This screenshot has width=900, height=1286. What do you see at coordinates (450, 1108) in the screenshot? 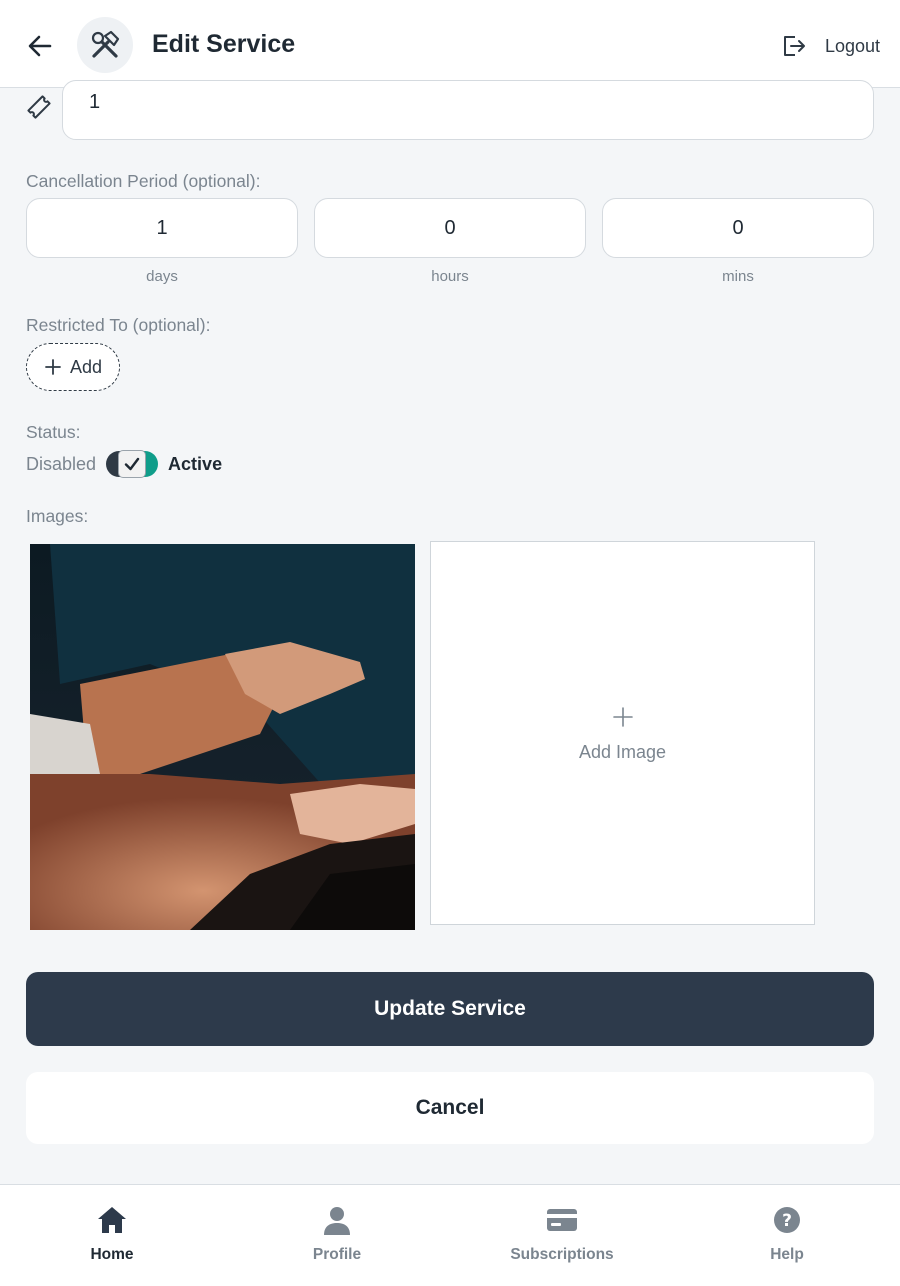
I see `cancel-button: Cancel` at bounding box center [450, 1108].